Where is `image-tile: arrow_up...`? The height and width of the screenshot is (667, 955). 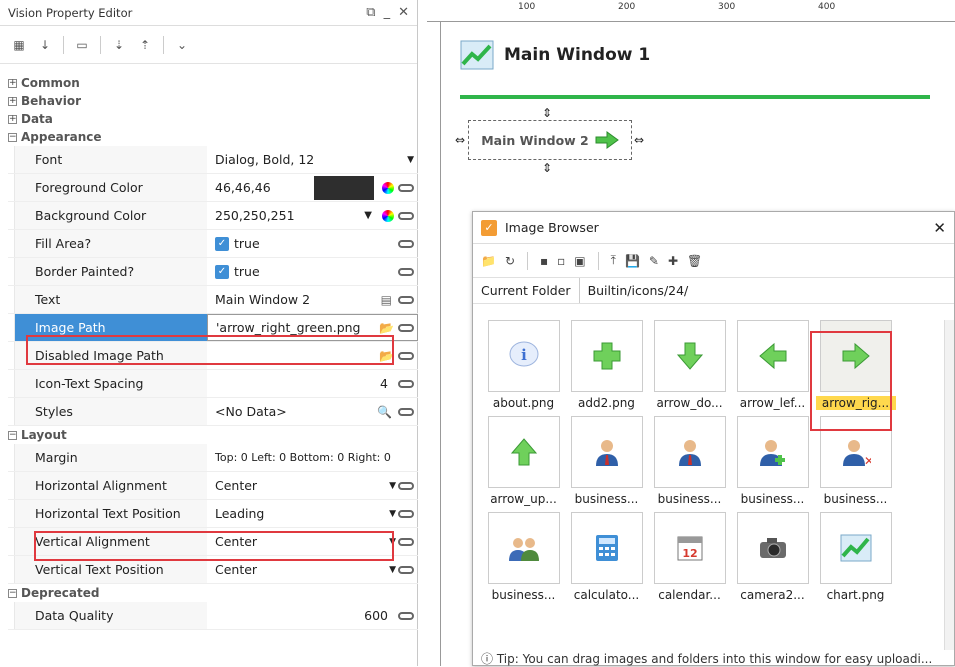 image-tile: arrow_up... is located at coordinates (523, 461).